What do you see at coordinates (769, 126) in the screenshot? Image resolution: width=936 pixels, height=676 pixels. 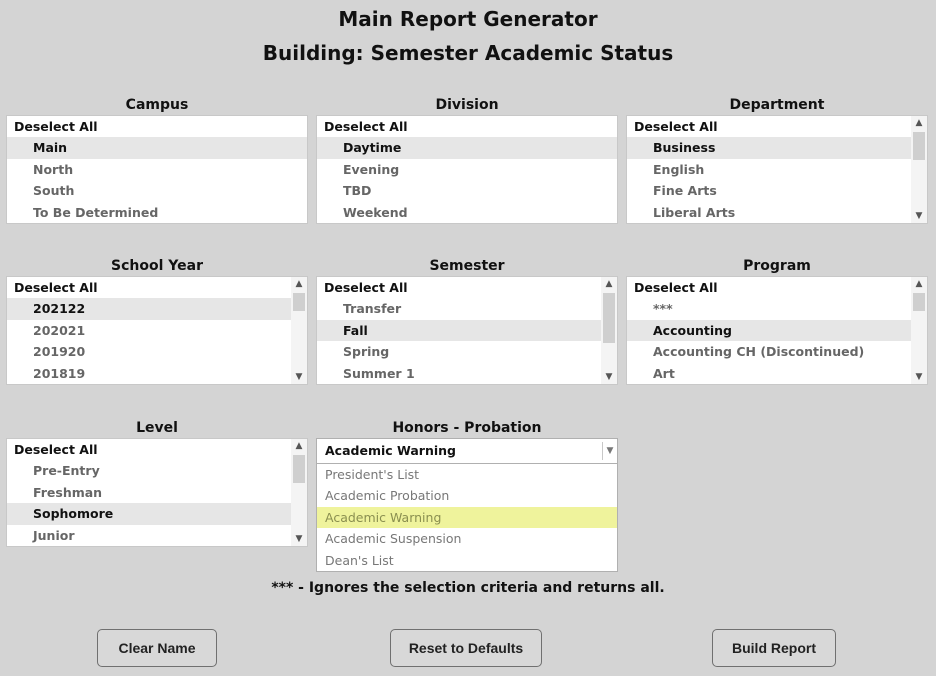 I see `department-deselect-all: Deselect All` at bounding box center [769, 126].